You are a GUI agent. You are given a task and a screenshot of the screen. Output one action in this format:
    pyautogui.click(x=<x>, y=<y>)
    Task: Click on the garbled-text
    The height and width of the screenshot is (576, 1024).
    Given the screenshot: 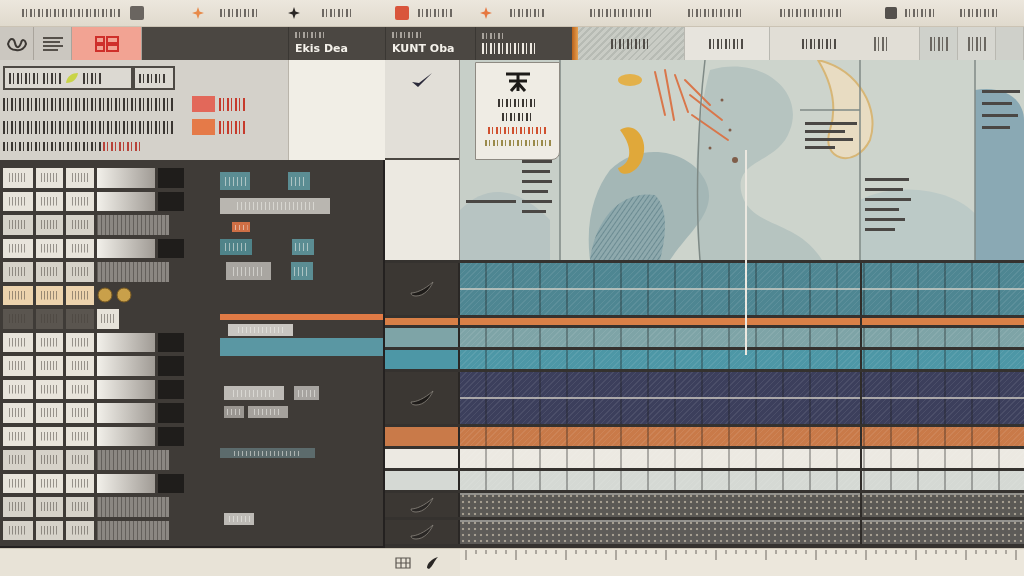 What is the action you would take?
    pyautogui.click(x=631, y=43)
    